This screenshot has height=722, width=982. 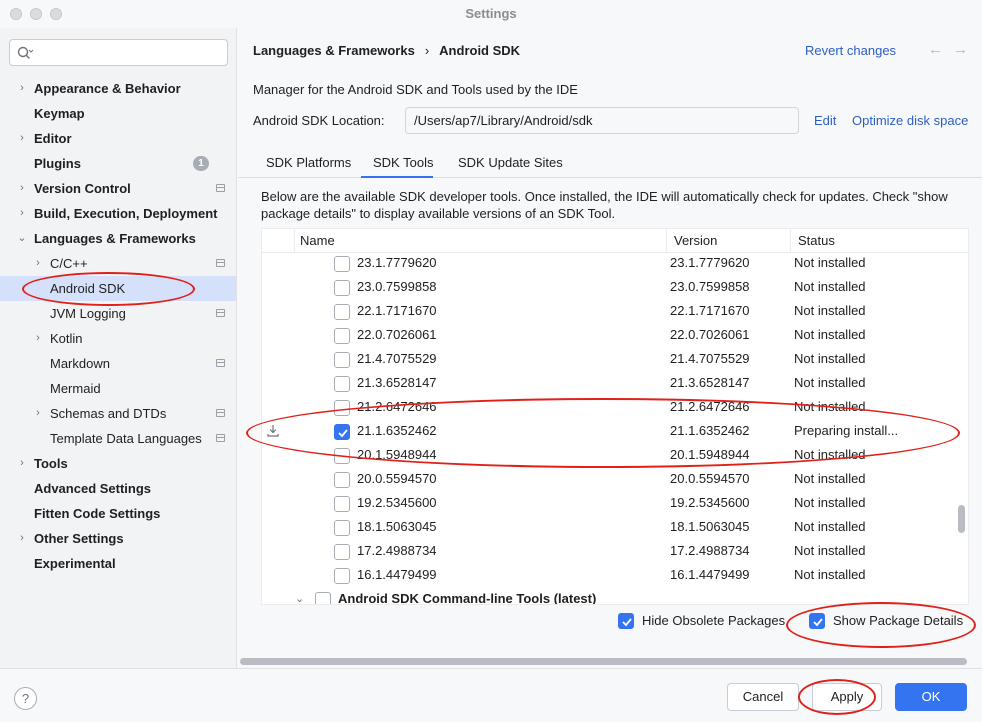 I want to click on sidebar-item-label: Markdown, so click(x=80, y=363).